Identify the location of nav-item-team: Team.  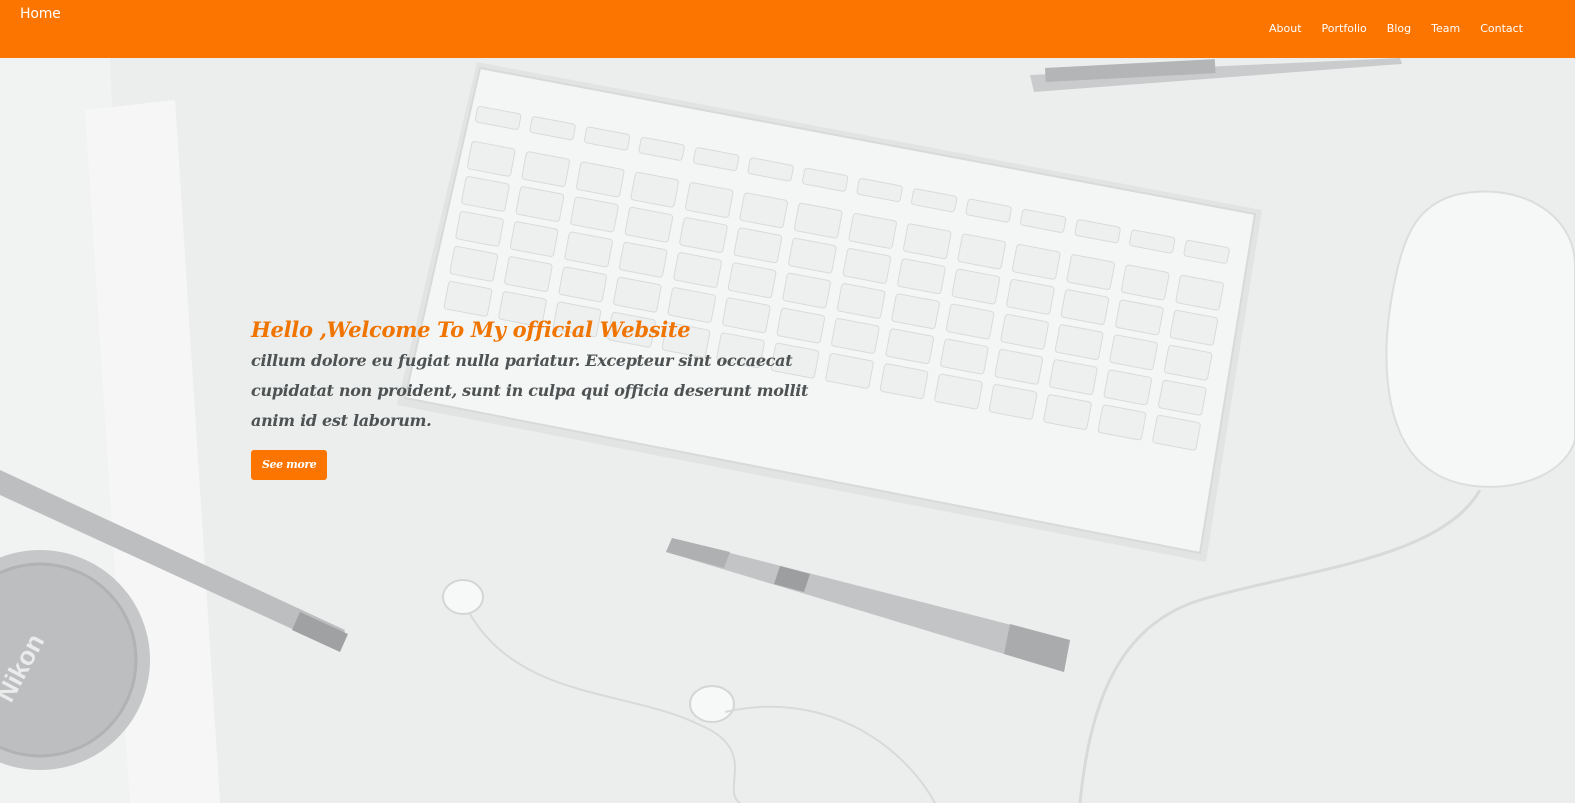
(1445, 28).